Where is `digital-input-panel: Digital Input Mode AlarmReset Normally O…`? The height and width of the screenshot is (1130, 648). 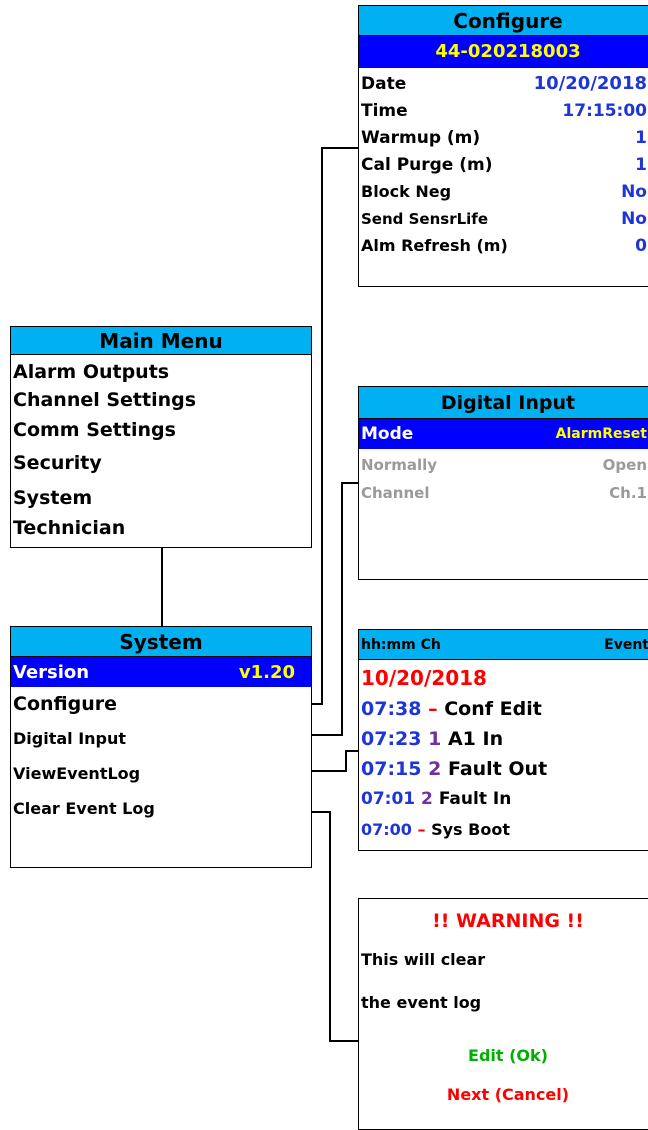
digital-input-panel: Digital Input Mode AlarmReset Normally O… is located at coordinates (503, 483).